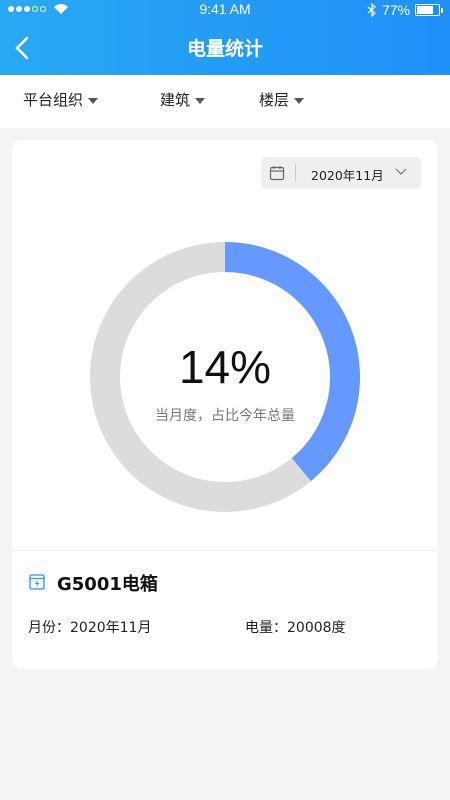 This screenshot has height=800, width=450. I want to click on filter-label: 平台组织, so click(53, 100).